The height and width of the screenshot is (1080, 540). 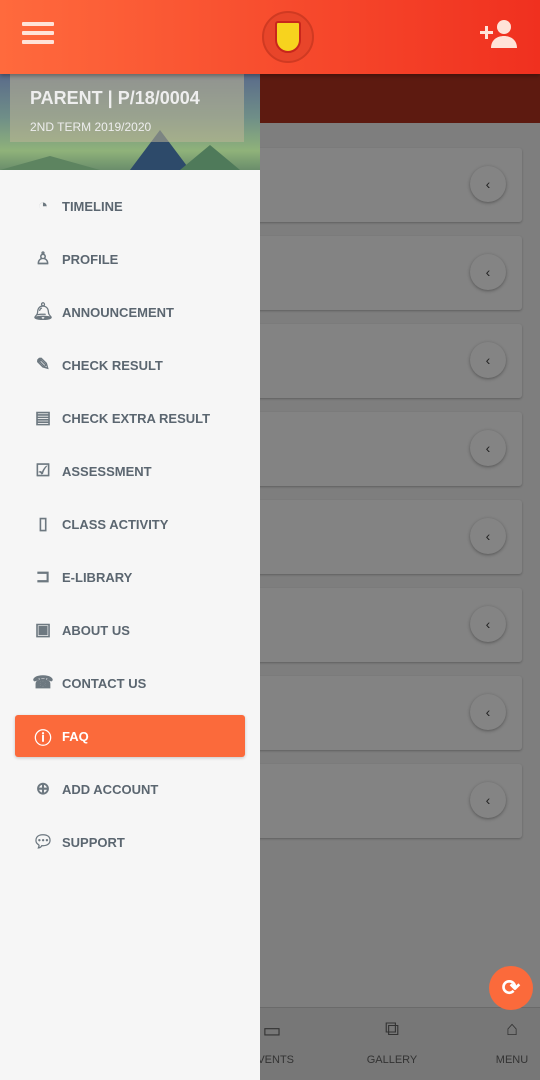 What do you see at coordinates (43, 470) in the screenshot?
I see `check-square-icon: ☑` at bounding box center [43, 470].